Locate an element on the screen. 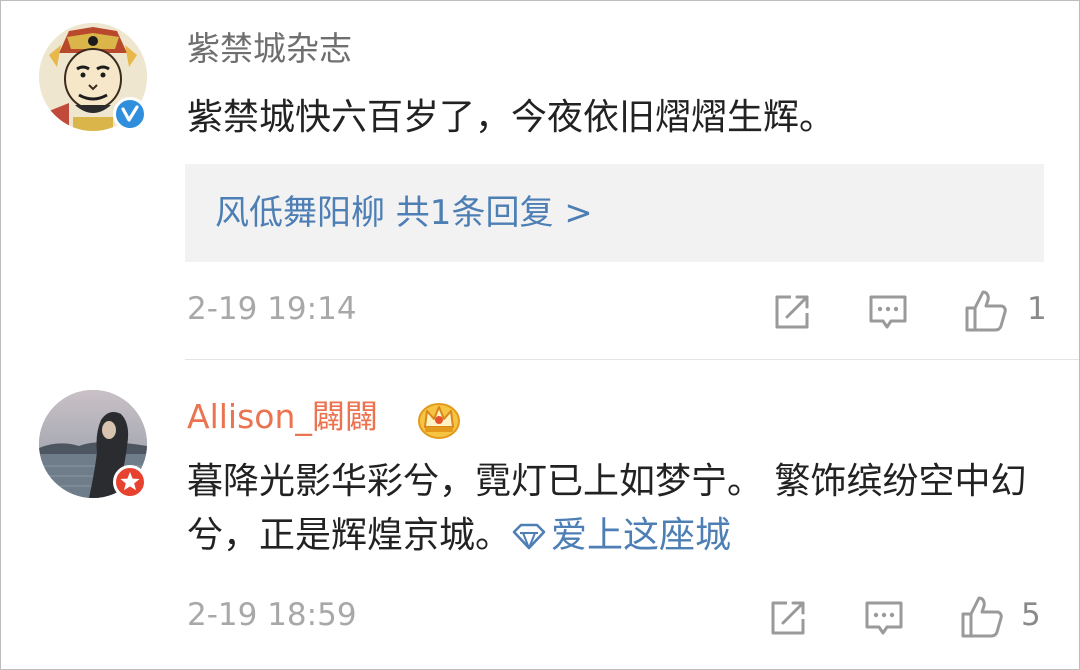 The width and height of the screenshot is (1080, 670). like-count: 5 is located at coordinates (1031, 615).